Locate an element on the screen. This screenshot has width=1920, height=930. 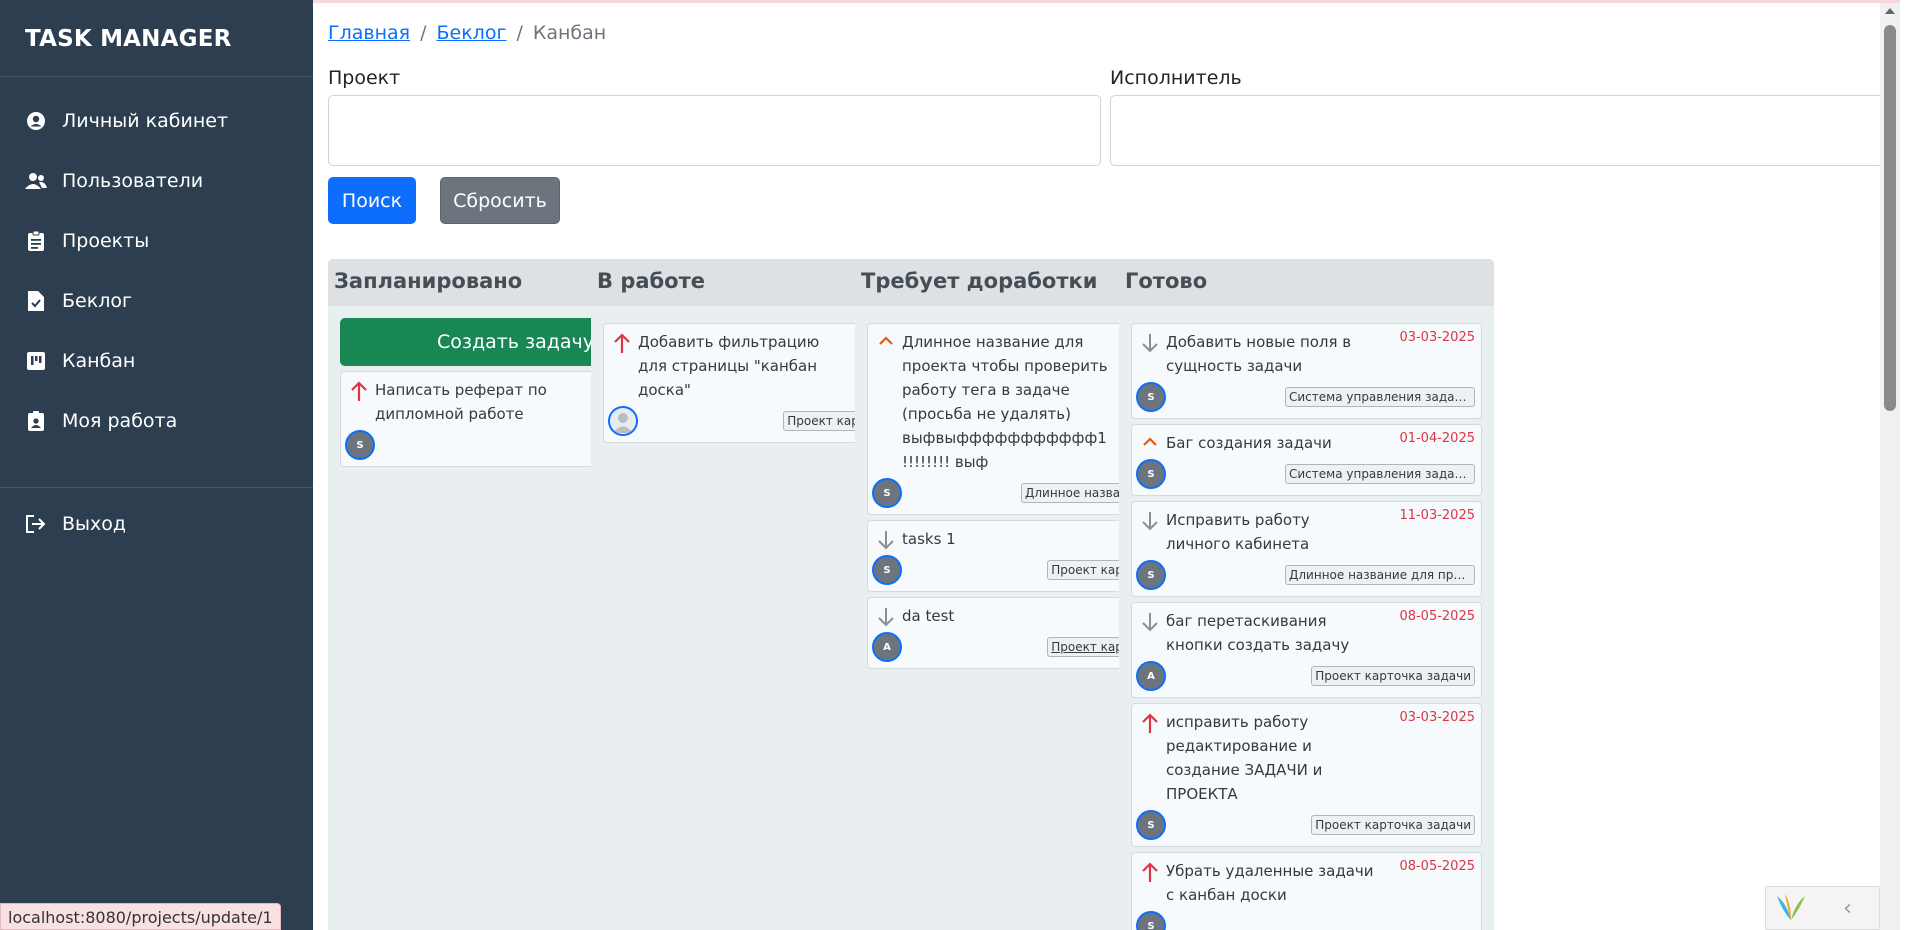
file-check-icon is located at coordinates (36, 301).